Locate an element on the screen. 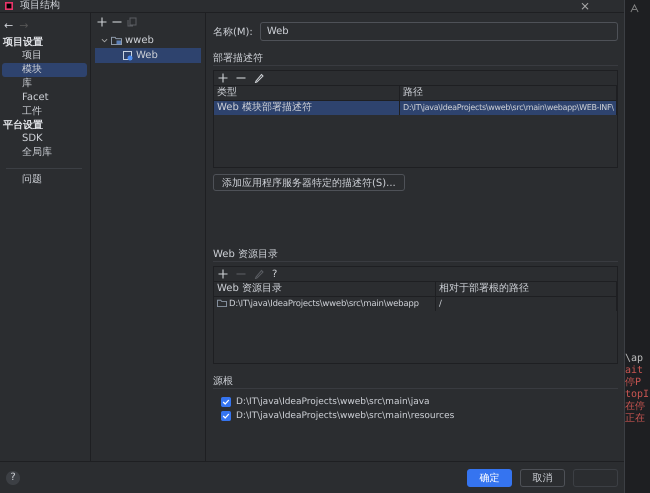  sidebar-item: SDK is located at coordinates (44, 139).